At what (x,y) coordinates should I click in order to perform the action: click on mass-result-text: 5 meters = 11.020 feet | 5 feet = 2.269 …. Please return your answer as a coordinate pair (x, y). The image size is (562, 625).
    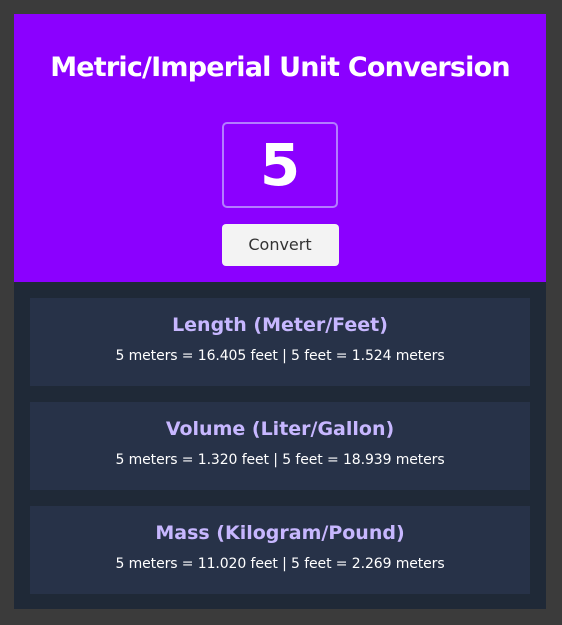
    Looking at the image, I should click on (280, 564).